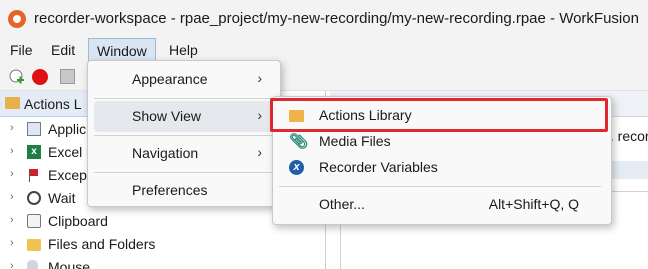  What do you see at coordinates (34, 198) in the screenshot?
I see `clock-icon` at bounding box center [34, 198].